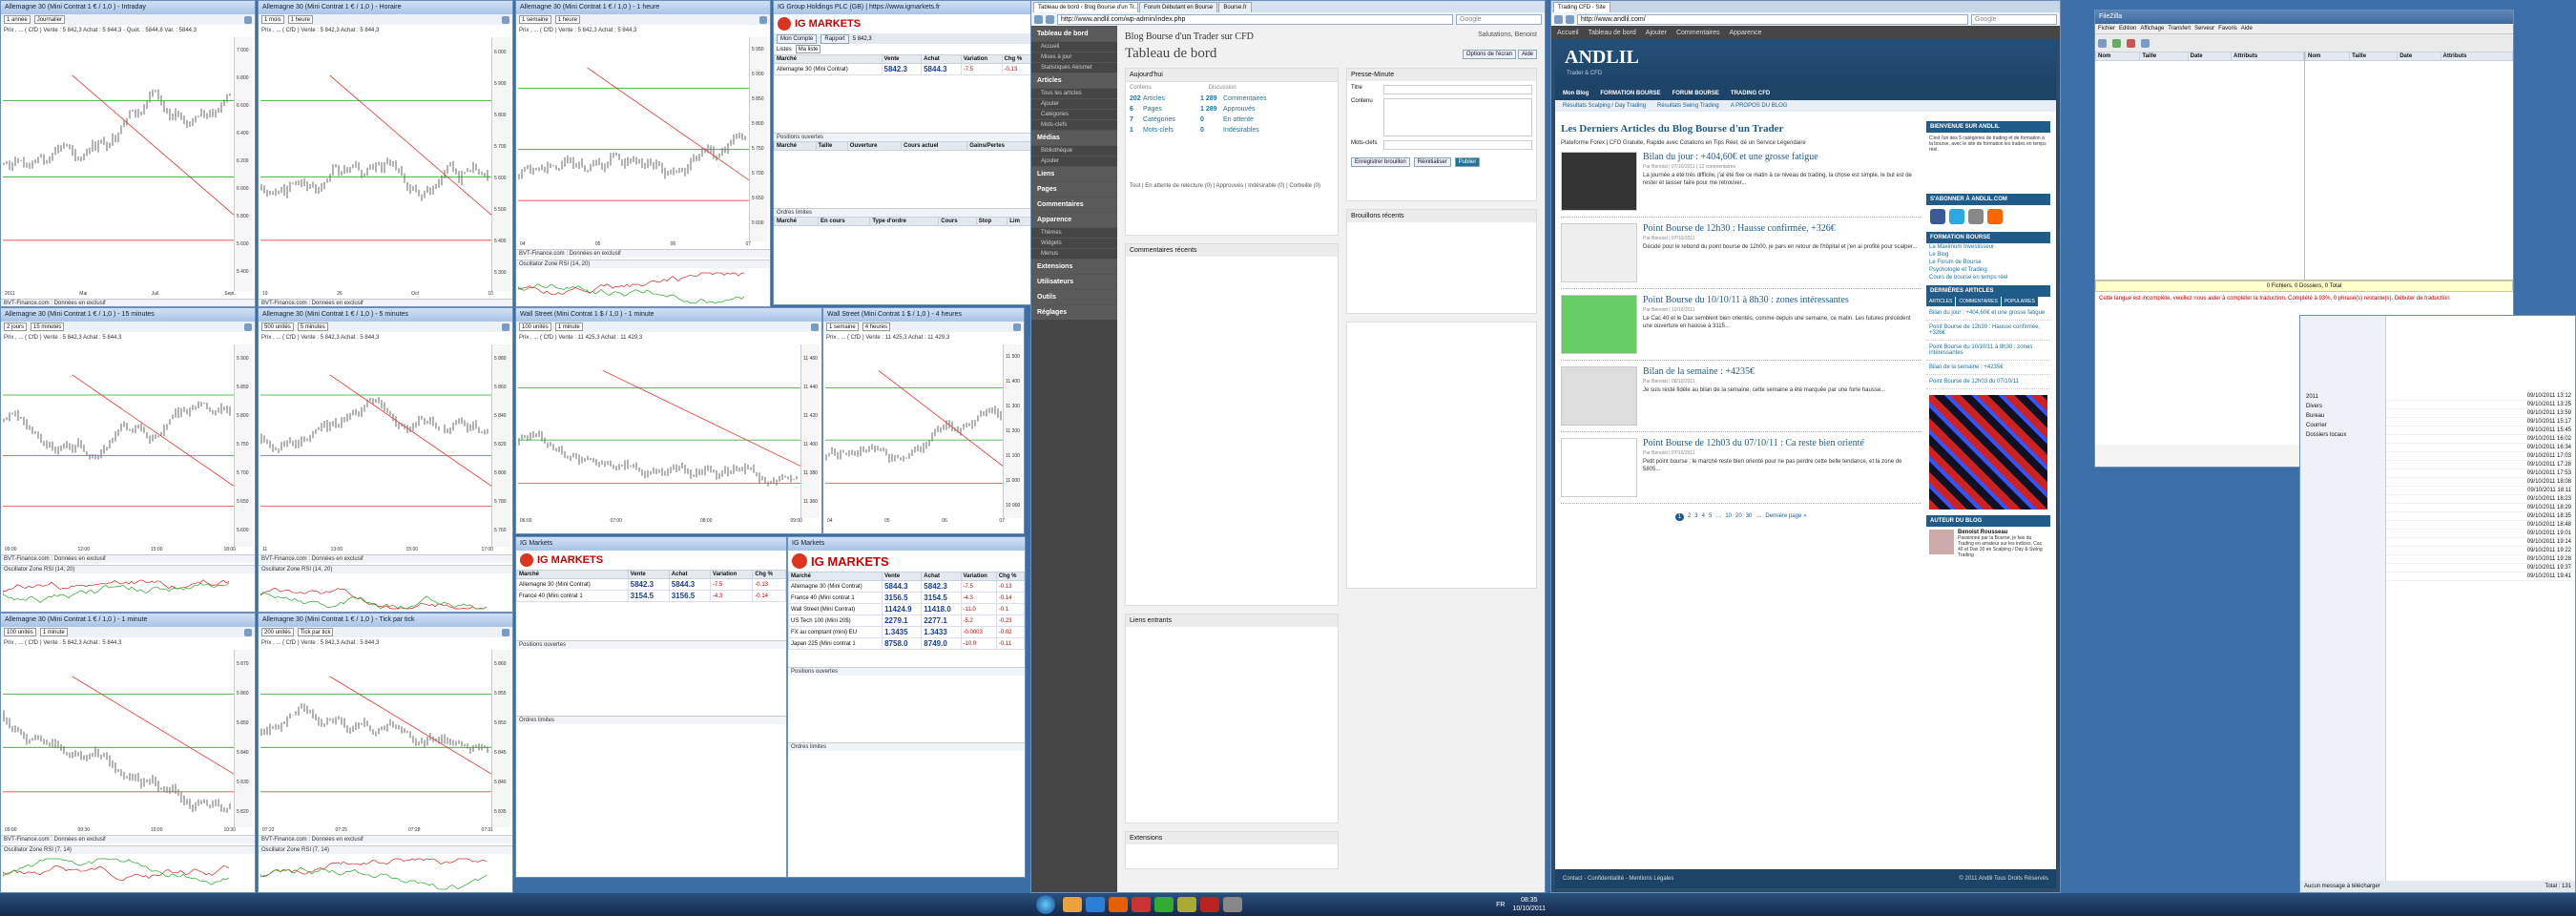 The image size is (2576, 916). What do you see at coordinates (2164, 56) in the screenshot?
I see `column-header: Taille` at bounding box center [2164, 56].